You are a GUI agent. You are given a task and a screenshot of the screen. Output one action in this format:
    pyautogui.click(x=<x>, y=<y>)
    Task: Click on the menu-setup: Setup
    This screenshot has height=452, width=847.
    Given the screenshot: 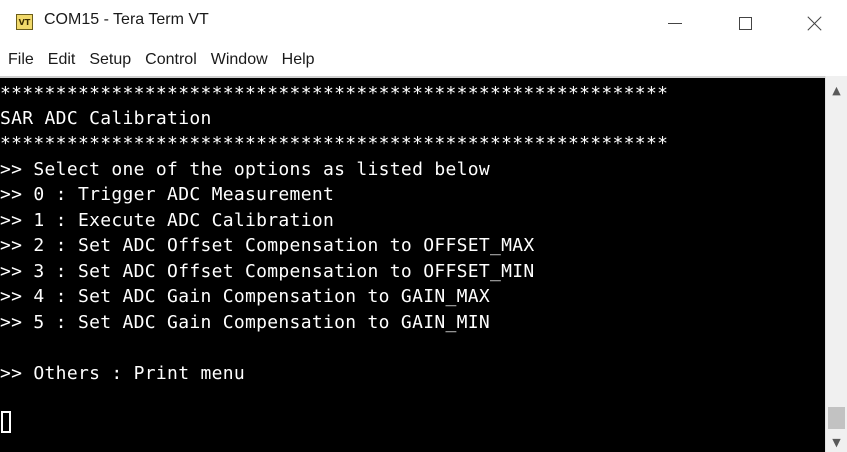 What is the action you would take?
    pyautogui.click(x=109, y=60)
    